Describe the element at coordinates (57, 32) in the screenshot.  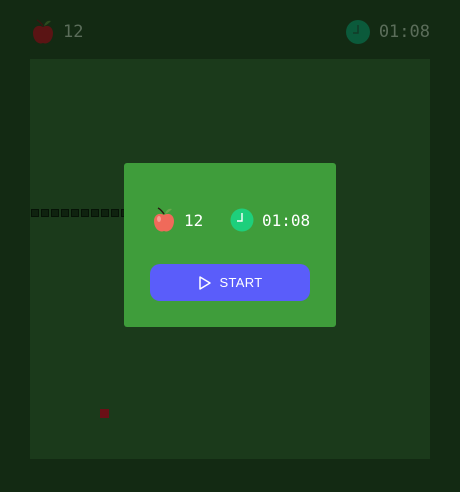
I see `hud-score: 12` at that location.